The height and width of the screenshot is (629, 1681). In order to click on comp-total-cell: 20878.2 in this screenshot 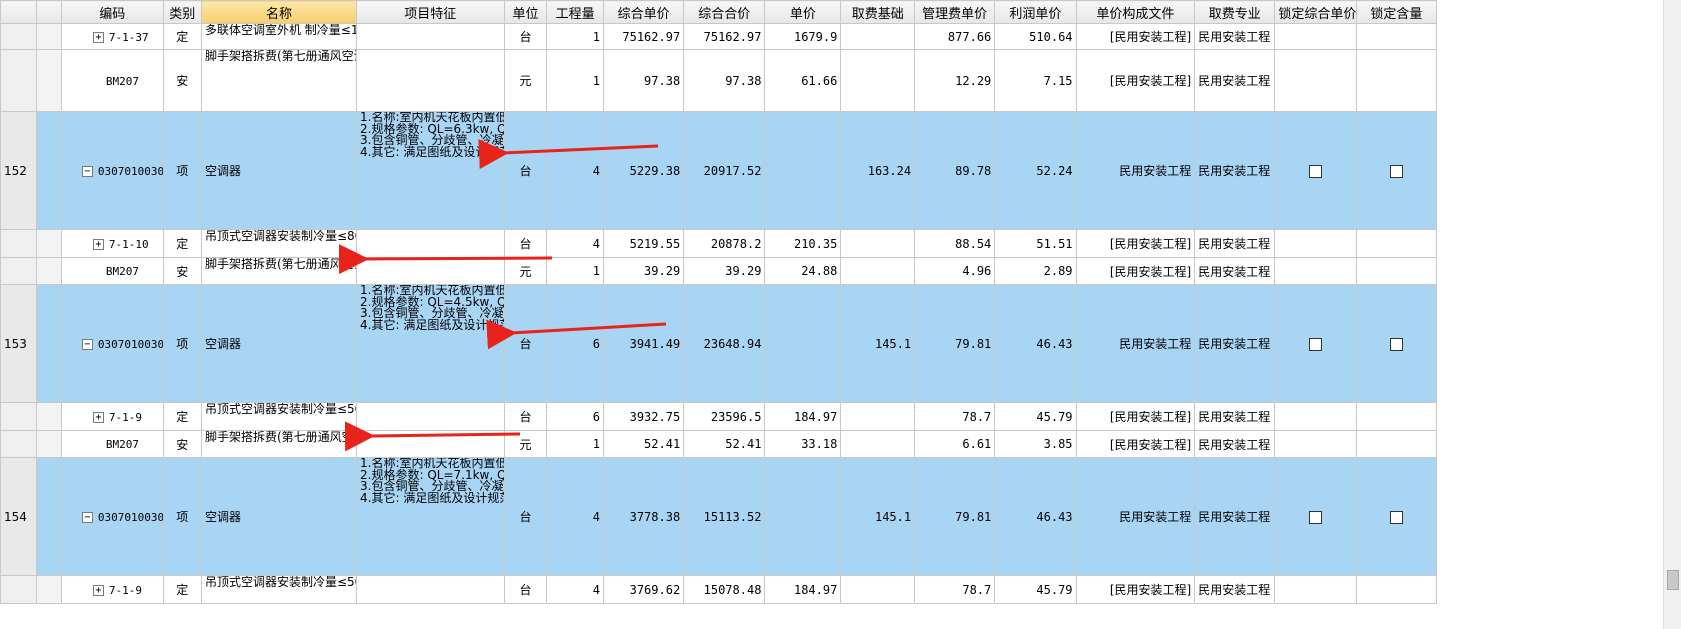, I will do `click(724, 243)`.